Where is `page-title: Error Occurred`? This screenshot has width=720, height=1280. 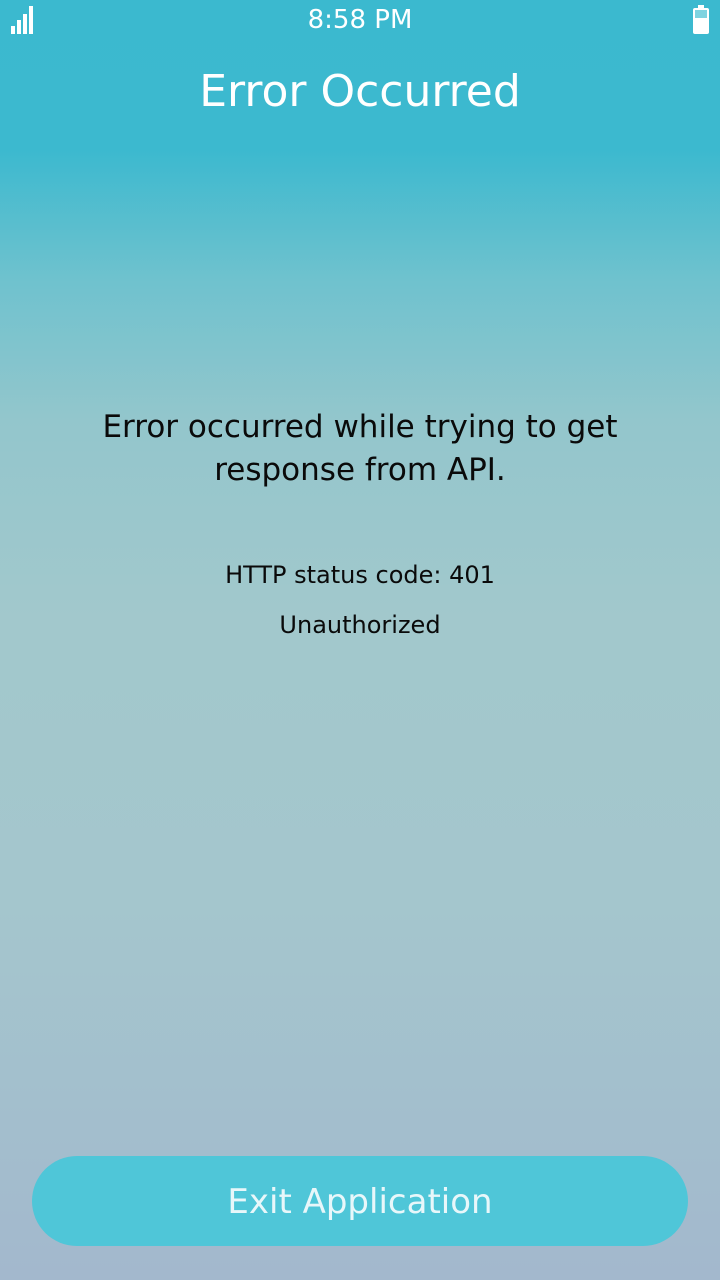
page-title: Error Occurred is located at coordinates (360, 91).